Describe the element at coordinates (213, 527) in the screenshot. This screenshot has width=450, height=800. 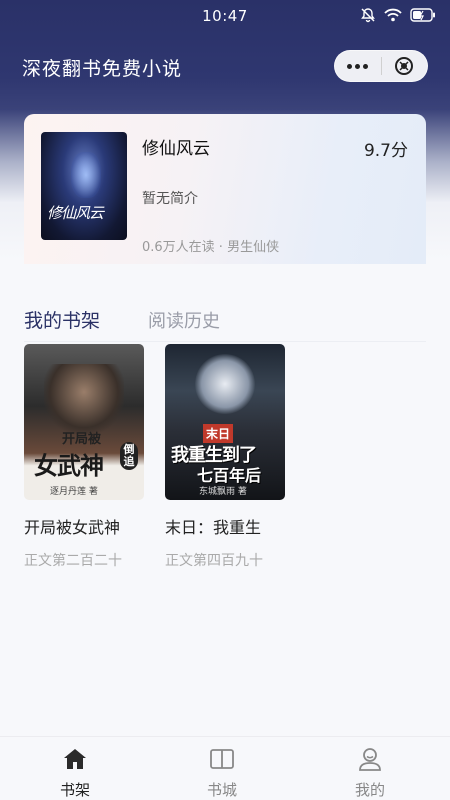
I see `book-title: 末日：我重生` at that location.